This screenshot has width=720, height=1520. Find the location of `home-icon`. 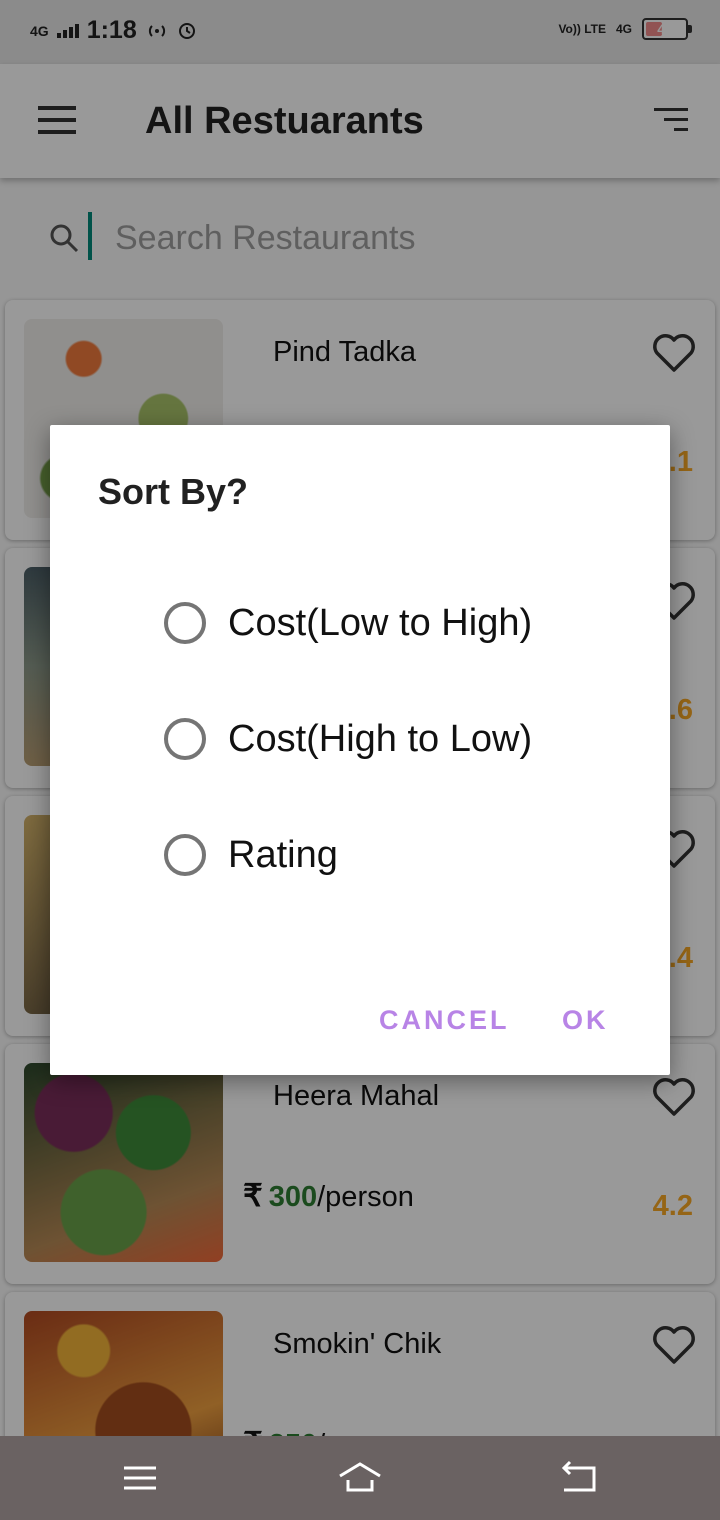

home-icon is located at coordinates (360, 1478).